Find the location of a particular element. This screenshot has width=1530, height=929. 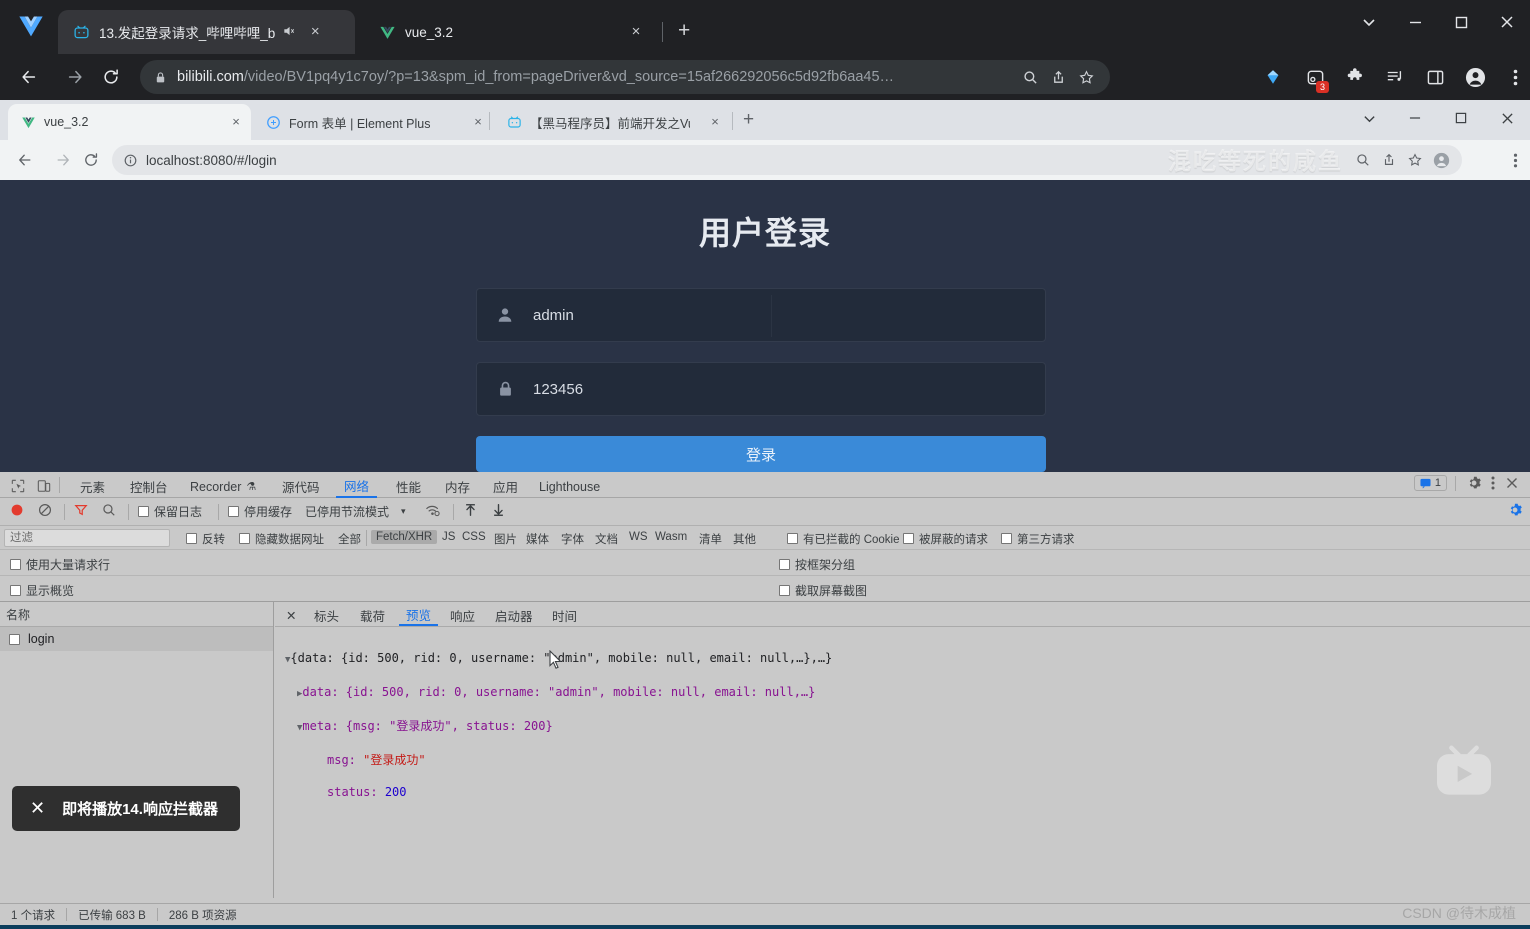

tab-application: 应用 is located at coordinates (505, 486).